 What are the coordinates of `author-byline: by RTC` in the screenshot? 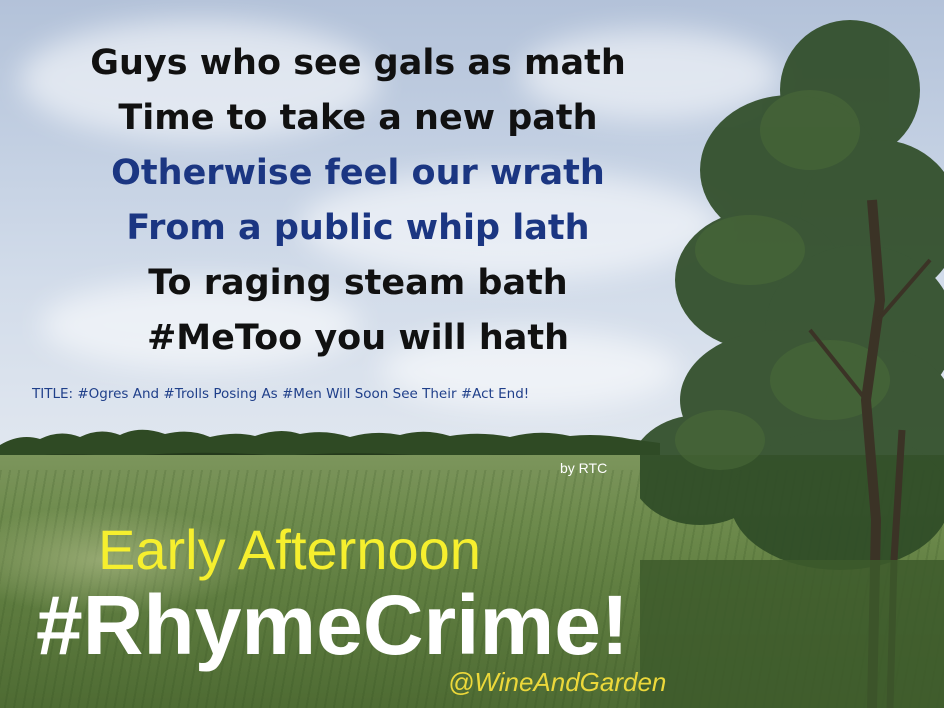 It's located at (584, 468).